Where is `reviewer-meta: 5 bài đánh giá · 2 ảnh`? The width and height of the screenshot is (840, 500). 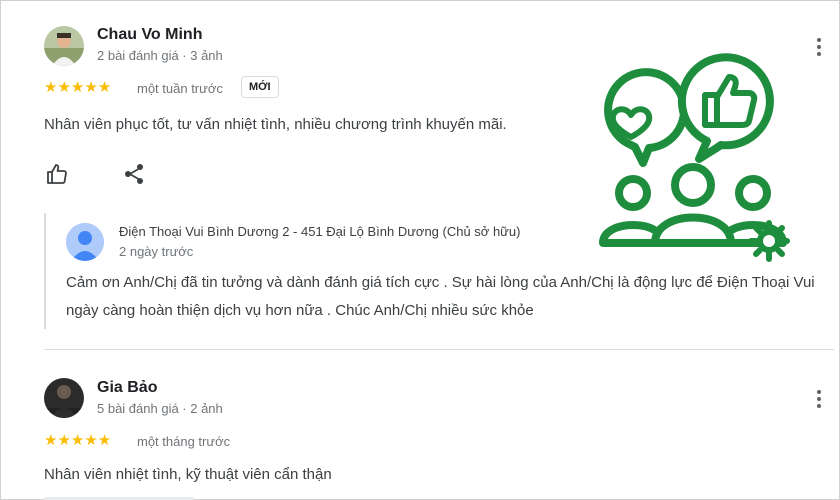 reviewer-meta: 5 bài đánh giá · 2 ảnh is located at coordinates (160, 408).